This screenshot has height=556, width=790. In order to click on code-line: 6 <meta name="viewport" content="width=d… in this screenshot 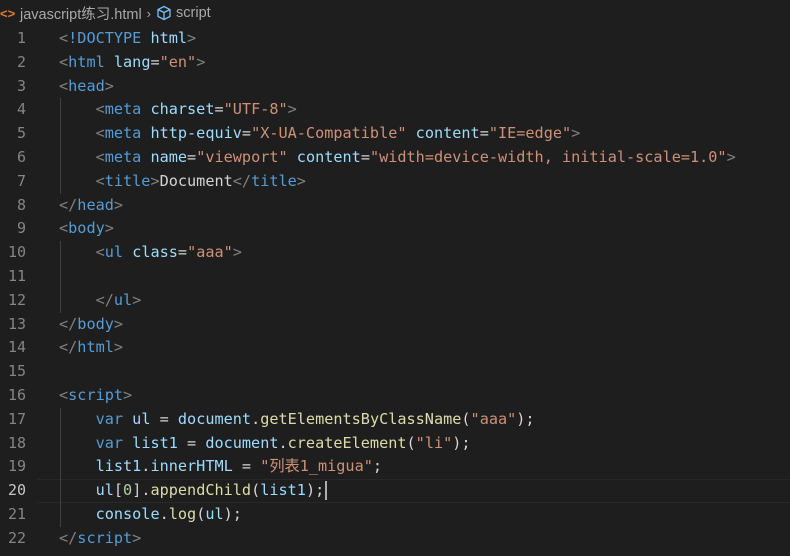, I will do `click(395, 158)`.